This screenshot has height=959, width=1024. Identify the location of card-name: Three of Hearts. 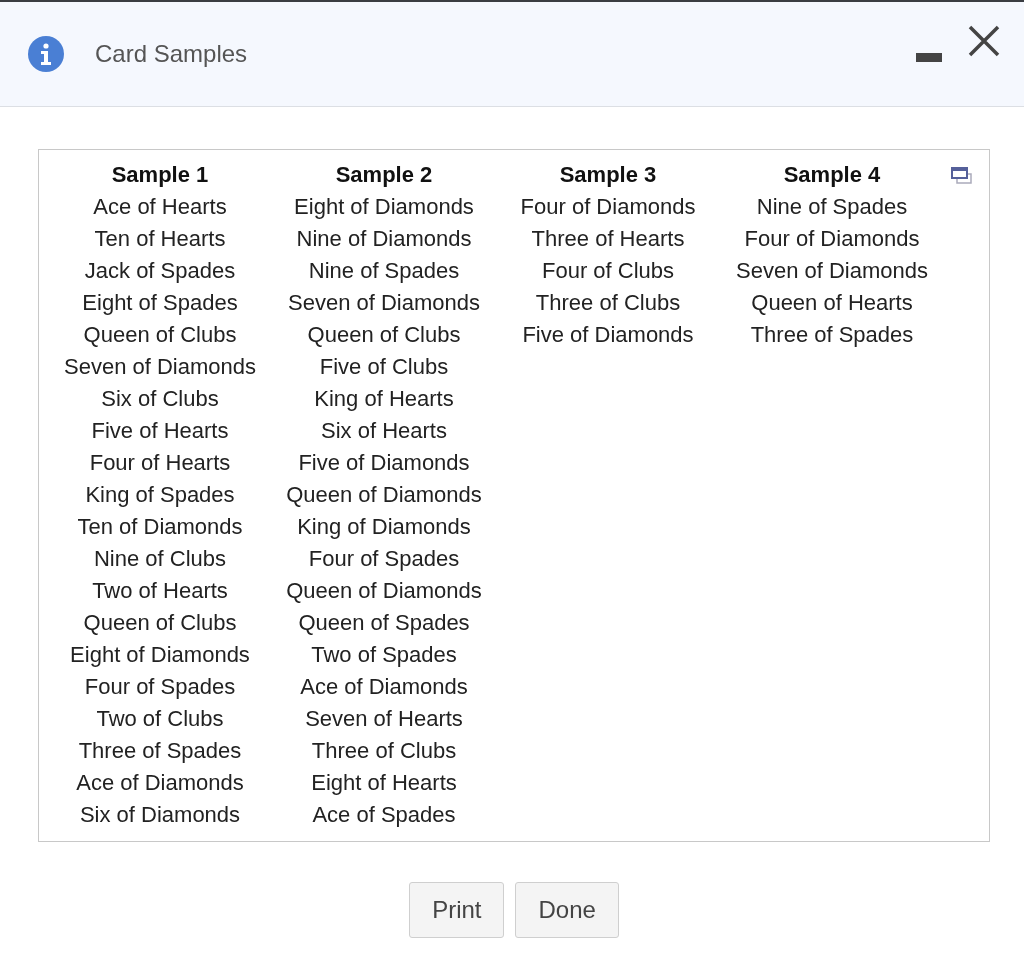
(608, 239).